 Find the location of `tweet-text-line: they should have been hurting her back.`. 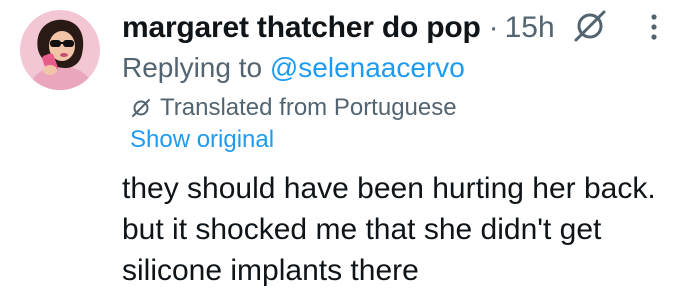

tweet-text-line: they should have been hurting her back. is located at coordinates (389, 188).